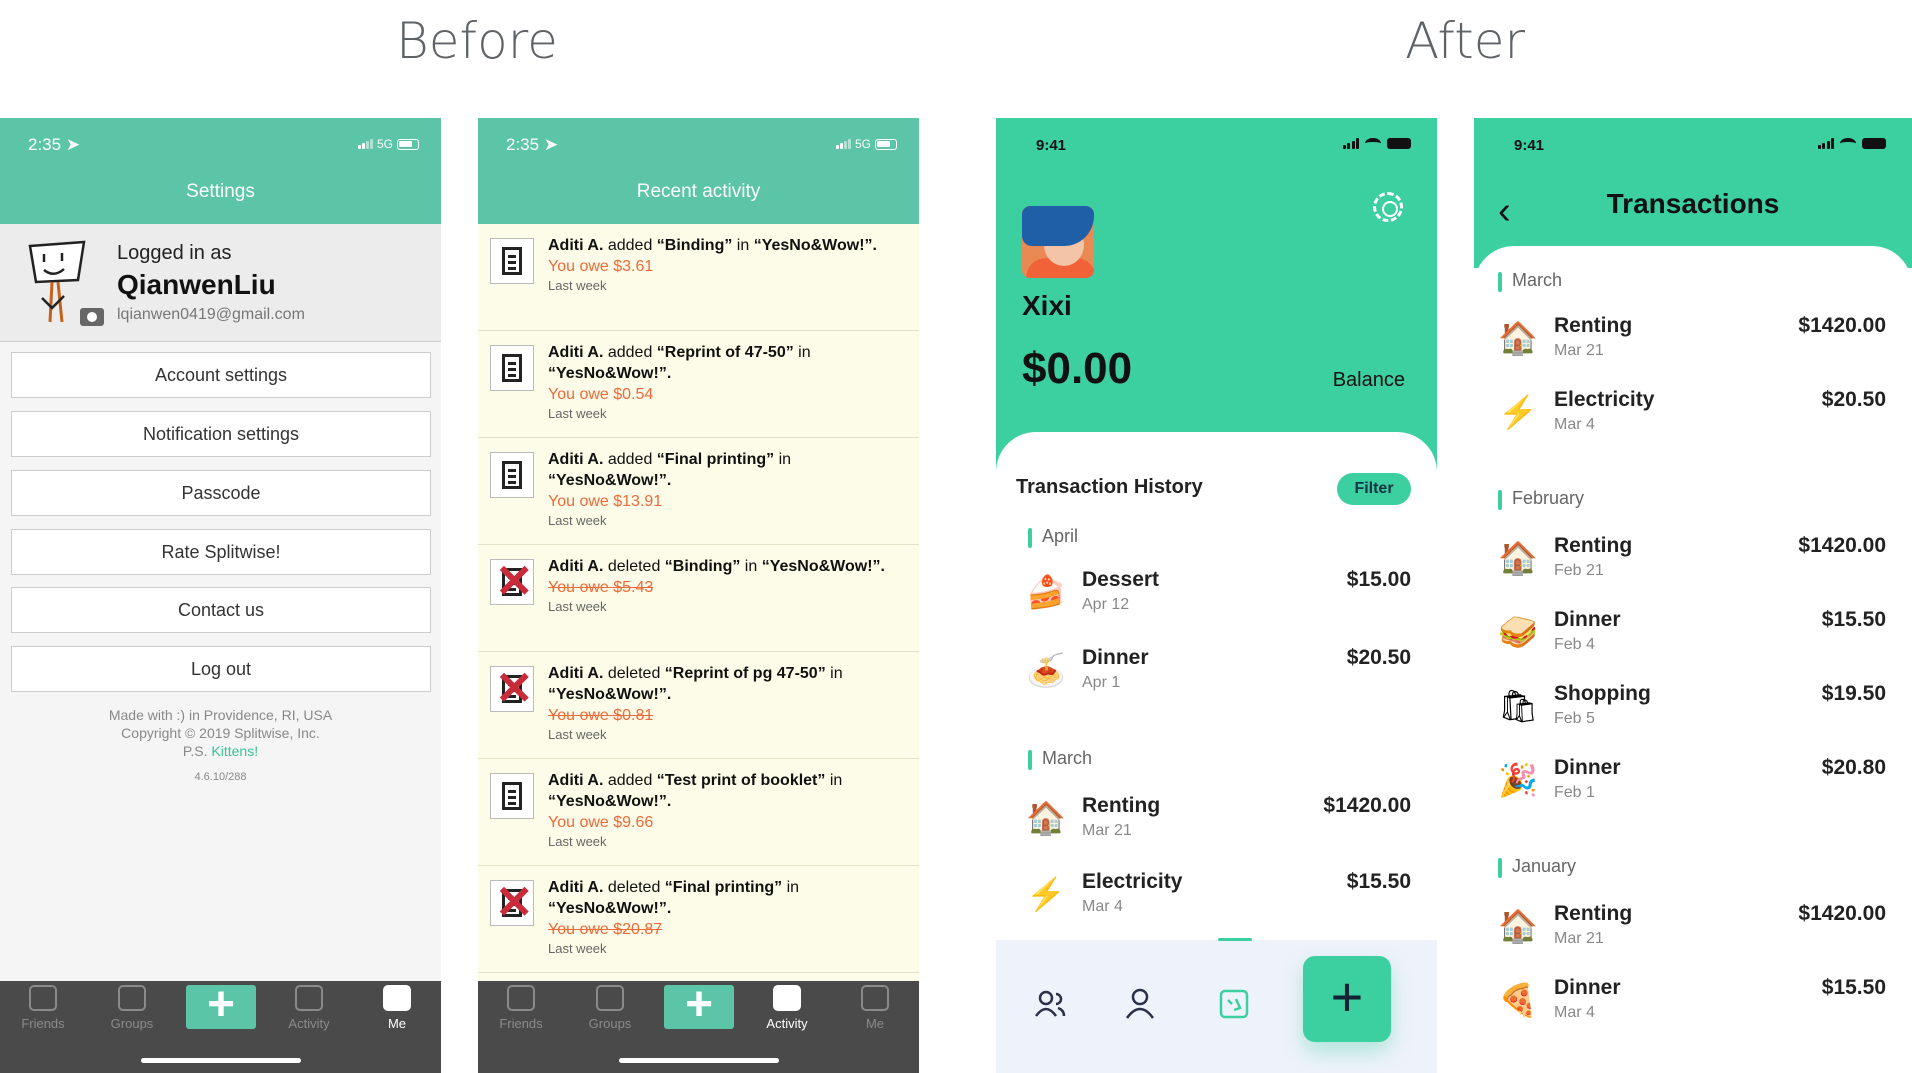 The image size is (1912, 1073). Describe the element at coordinates (221, 610) in the screenshot. I see `contact-us-button: Contact us` at that location.